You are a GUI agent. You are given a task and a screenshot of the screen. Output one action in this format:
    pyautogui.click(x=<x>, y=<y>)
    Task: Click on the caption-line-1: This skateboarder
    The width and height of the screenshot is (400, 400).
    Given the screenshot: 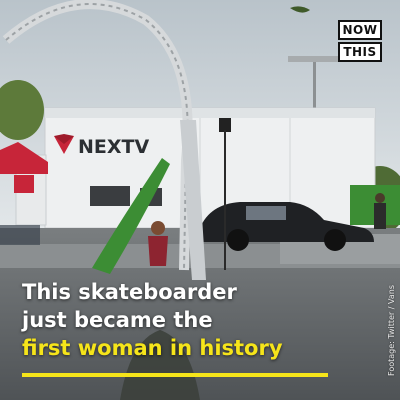 What is the action you would take?
    pyautogui.click(x=129, y=292)
    